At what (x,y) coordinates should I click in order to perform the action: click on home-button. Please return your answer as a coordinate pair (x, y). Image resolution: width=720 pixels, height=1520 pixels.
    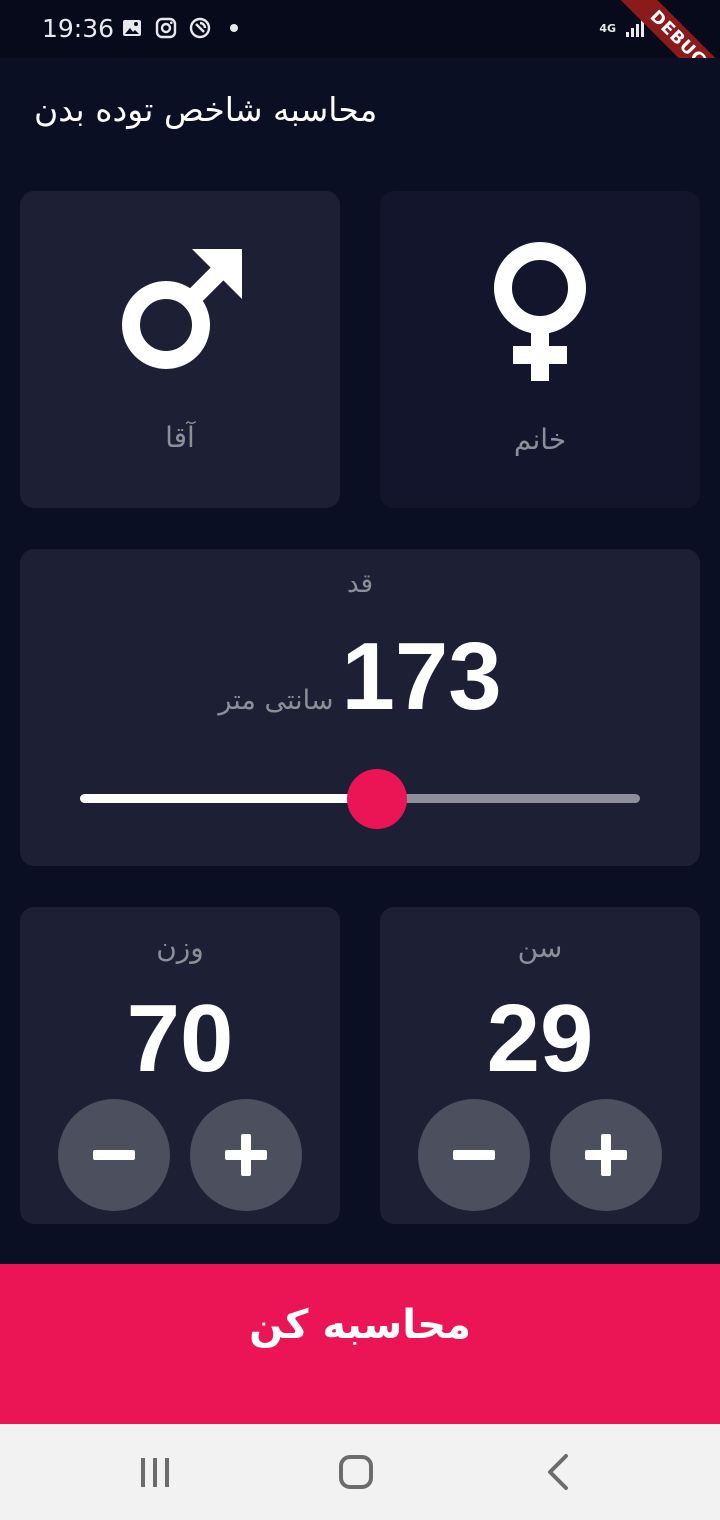
    Looking at the image, I should click on (356, 1472).